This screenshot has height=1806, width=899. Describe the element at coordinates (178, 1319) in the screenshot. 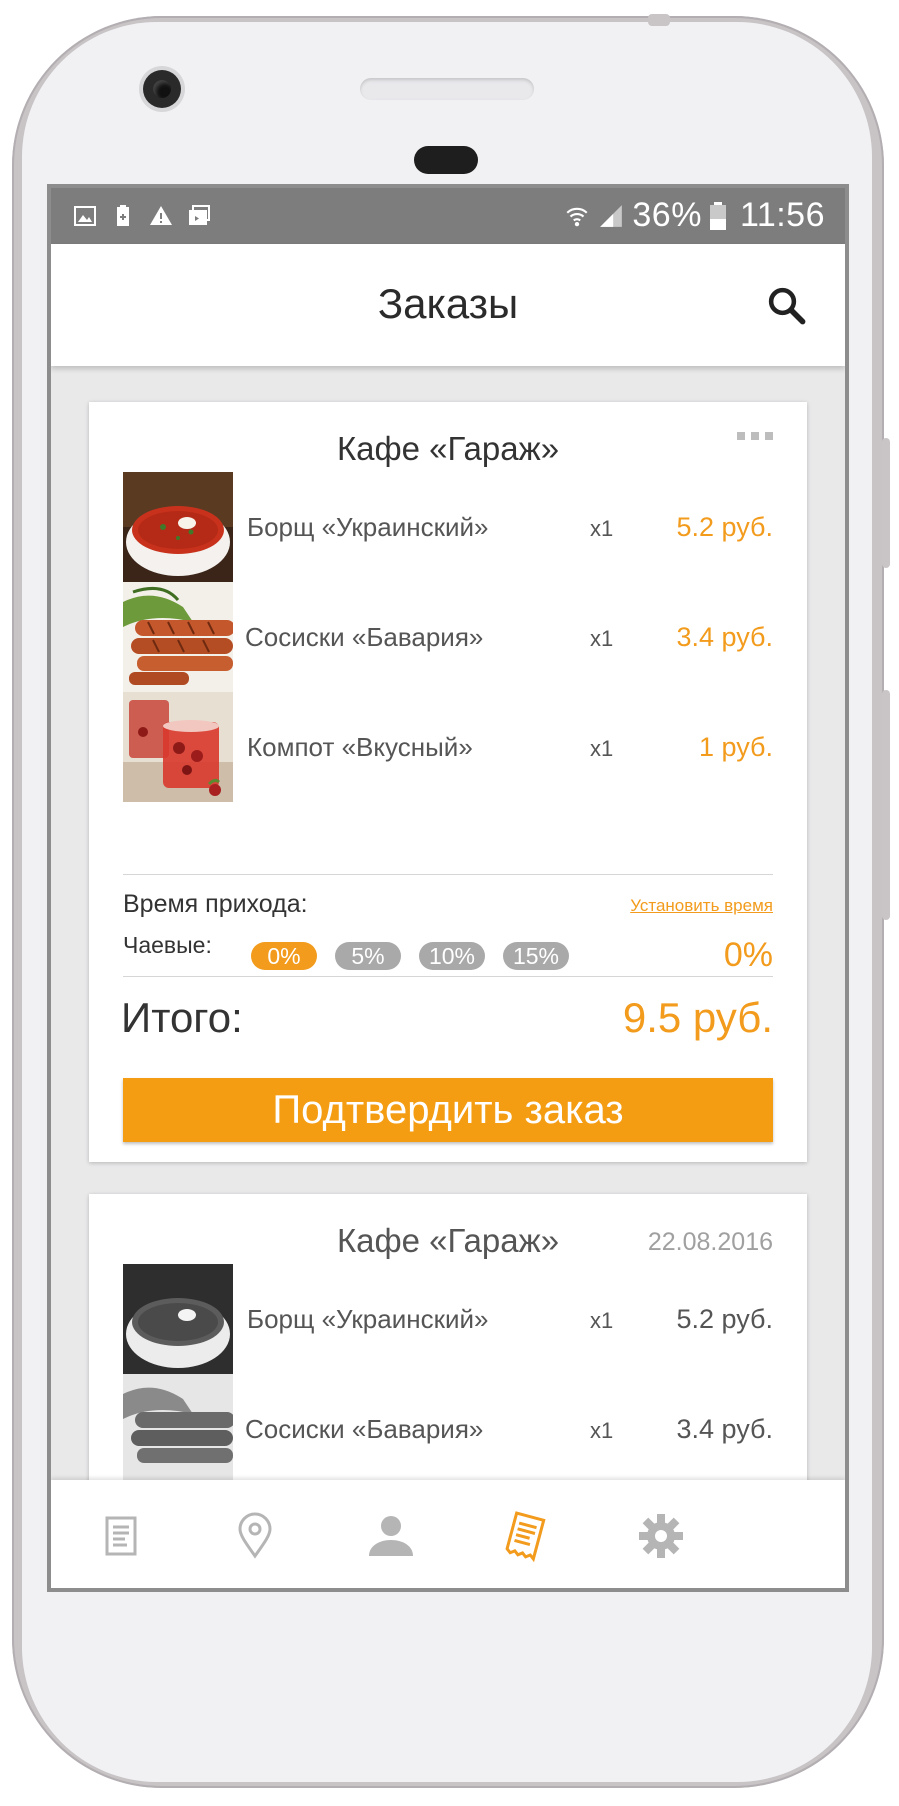

I see `borscht-photo-grayscale` at that location.